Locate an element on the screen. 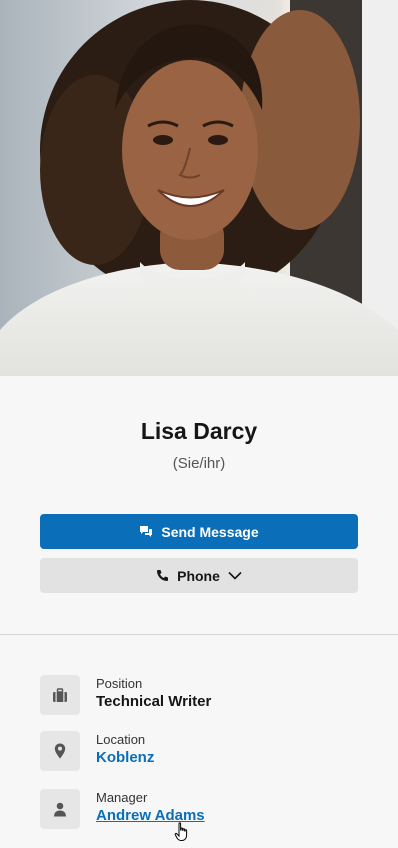 This screenshot has width=398, height=848. phone-label: Phone is located at coordinates (198, 575).